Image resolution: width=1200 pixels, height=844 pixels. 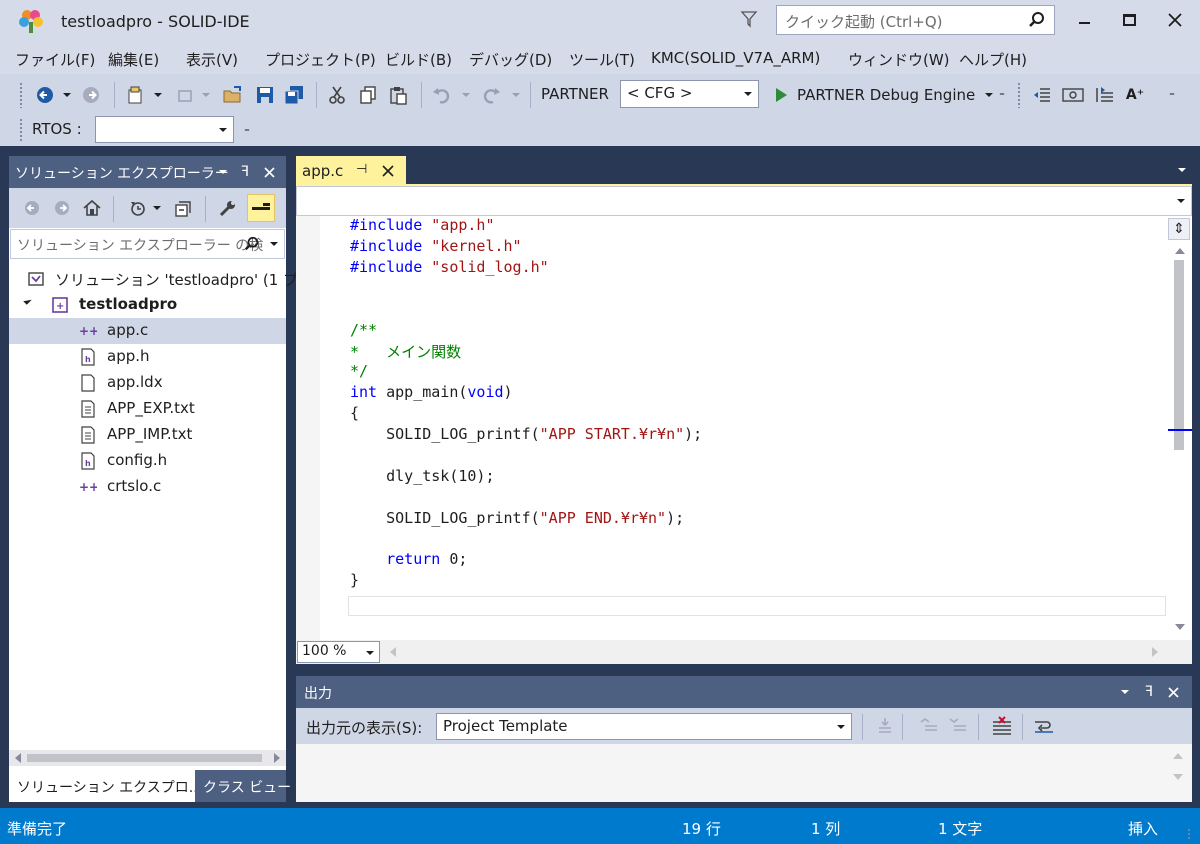 I want to click on toolbar-overflow-button-3: ⁼, so click(x=247, y=131).